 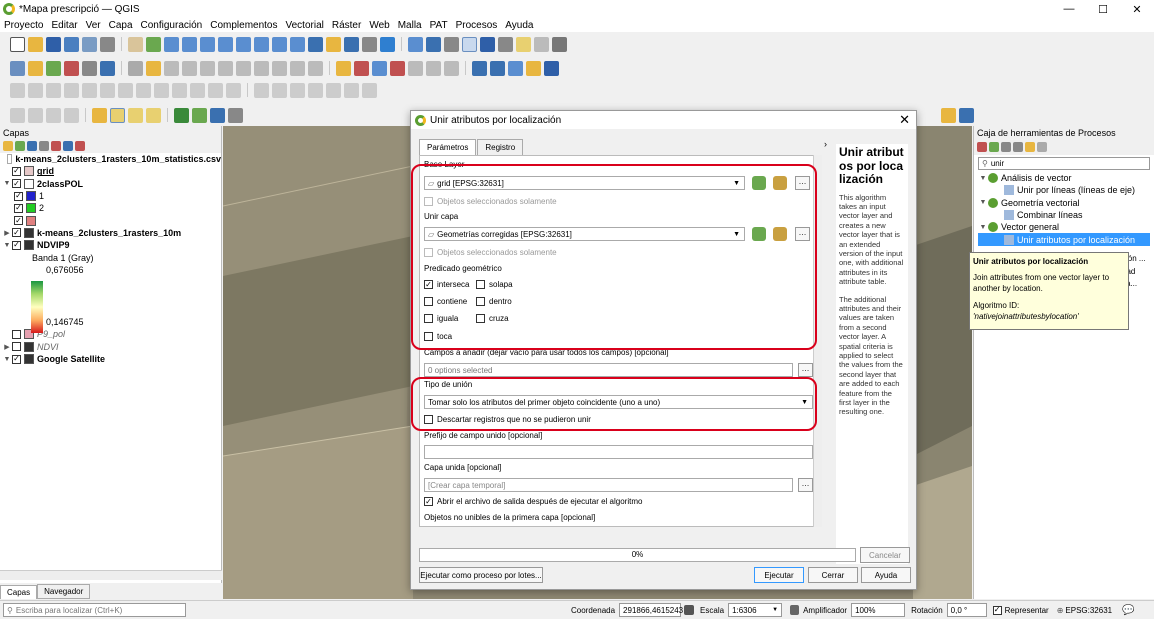 I want to click on zoom-next-icon, so click(x=297, y=44).